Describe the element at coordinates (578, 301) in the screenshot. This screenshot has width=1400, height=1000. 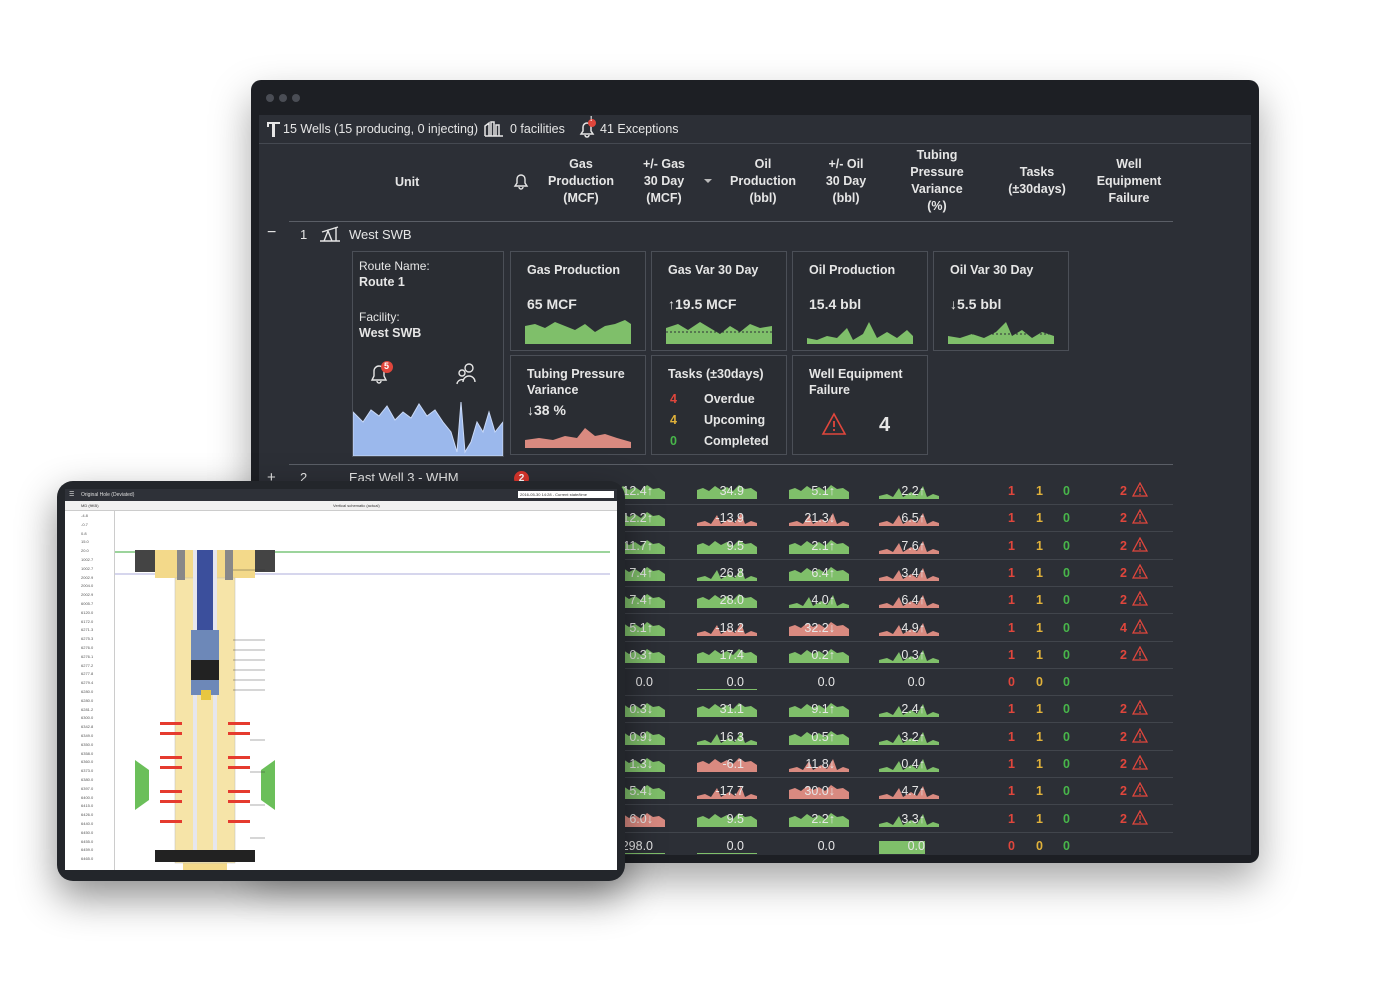
I see `gas-production-card: Gas Production 65 MCF` at that location.